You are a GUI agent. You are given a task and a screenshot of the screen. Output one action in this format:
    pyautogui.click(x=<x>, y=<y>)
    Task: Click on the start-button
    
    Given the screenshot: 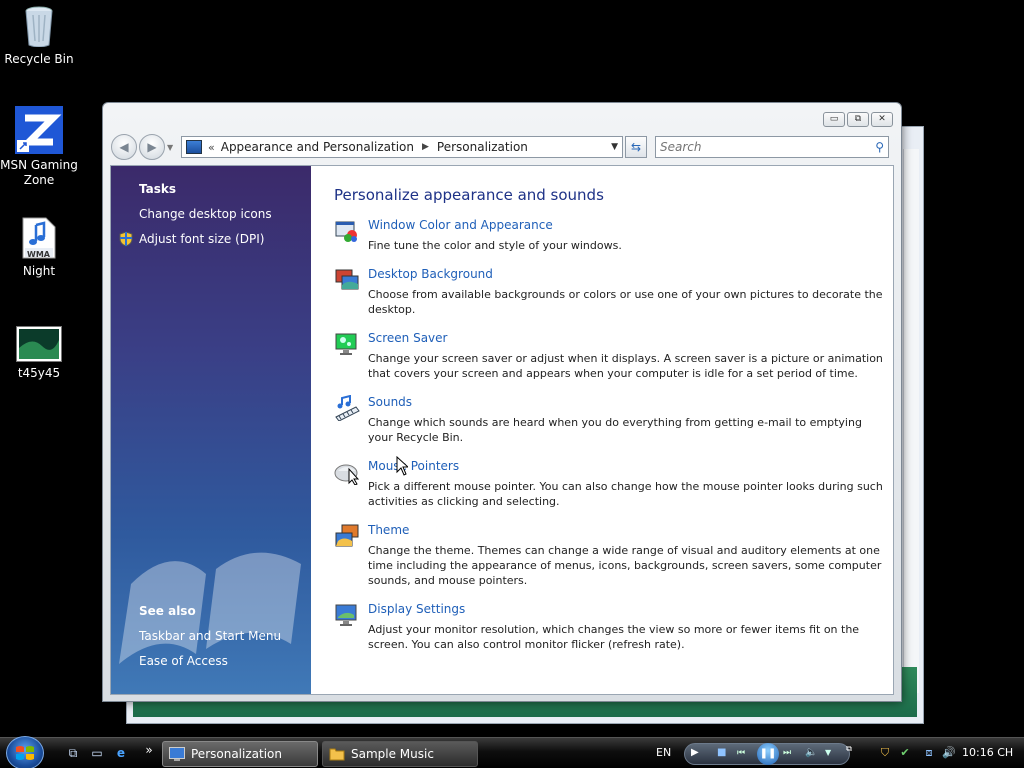 What is the action you would take?
    pyautogui.click(x=25, y=752)
    